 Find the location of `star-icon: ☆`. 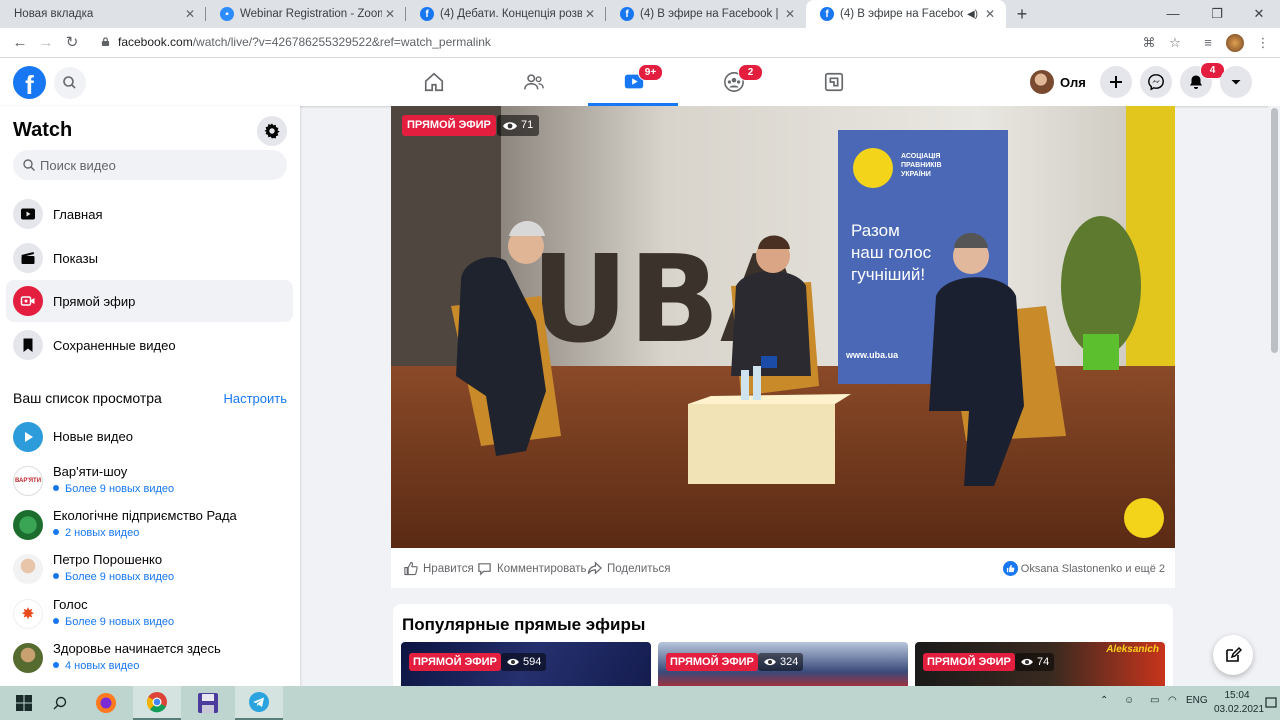

star-icon: ☆ is located at coordinates (1175, 43).